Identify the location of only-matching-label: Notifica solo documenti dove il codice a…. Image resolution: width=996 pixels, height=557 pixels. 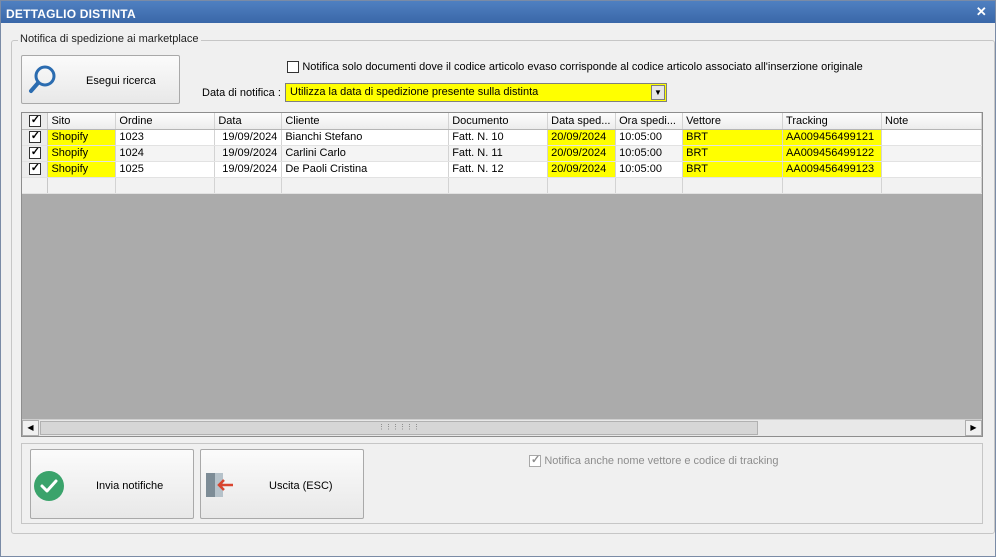
(582, 67).